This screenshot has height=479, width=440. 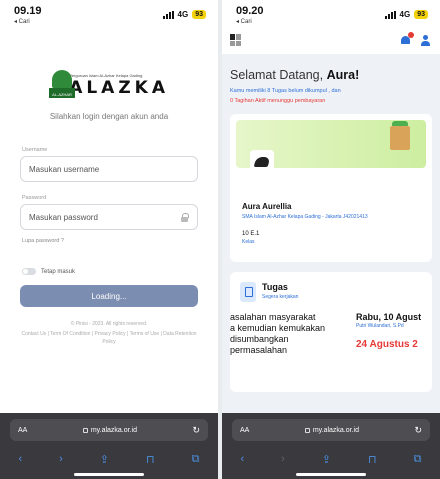 I want to click on password-input: Masukan password, so click(x=109, y=217).